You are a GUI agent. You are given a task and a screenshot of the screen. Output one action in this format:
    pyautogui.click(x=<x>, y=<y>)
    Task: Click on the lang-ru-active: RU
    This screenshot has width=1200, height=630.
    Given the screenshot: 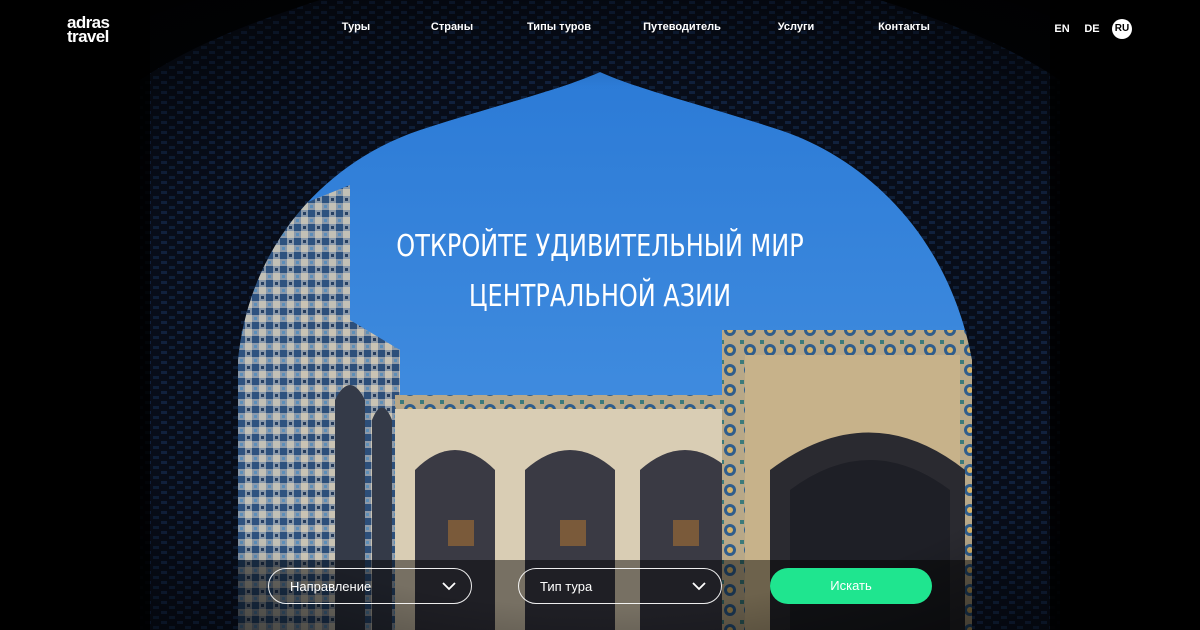 What is the action you would take?
    pyautogui.click(x=1122, y=29)
    